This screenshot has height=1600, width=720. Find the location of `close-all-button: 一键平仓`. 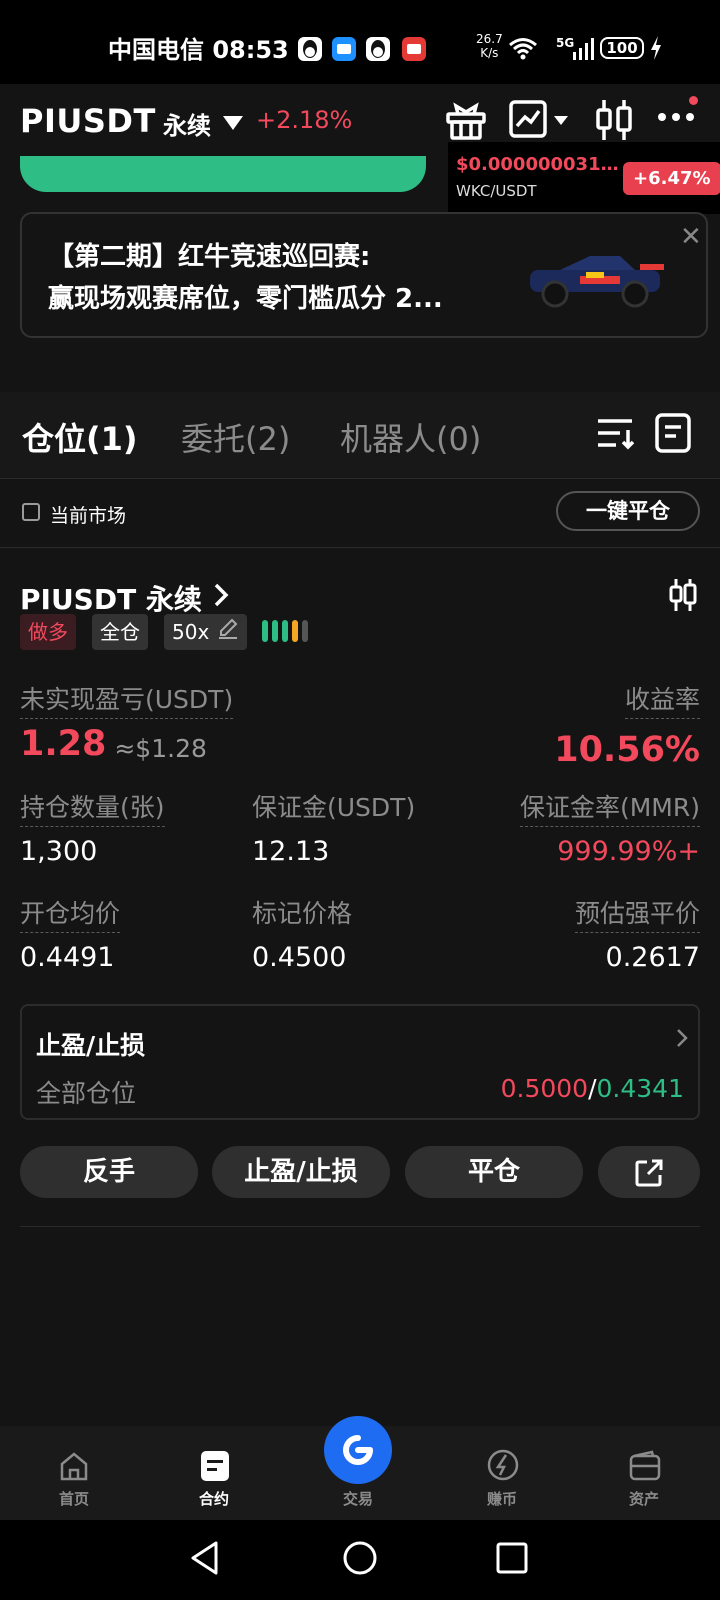

close-all-button: 一键平仓 is located at coordinates (628, 511).